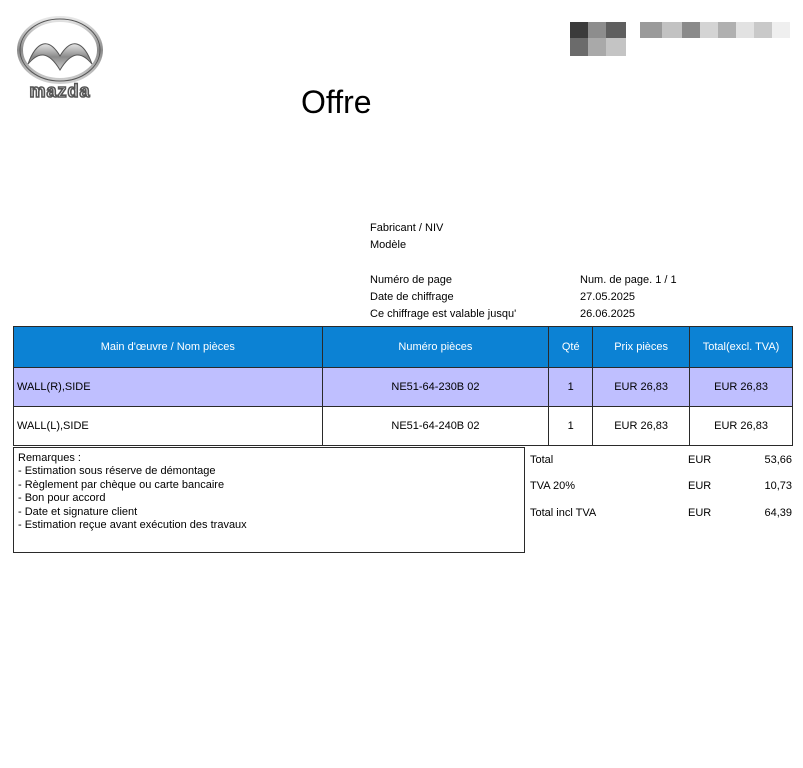  I want to click on col-header-name: Main d'œuvre / Nom pièces, so click(168, 347).